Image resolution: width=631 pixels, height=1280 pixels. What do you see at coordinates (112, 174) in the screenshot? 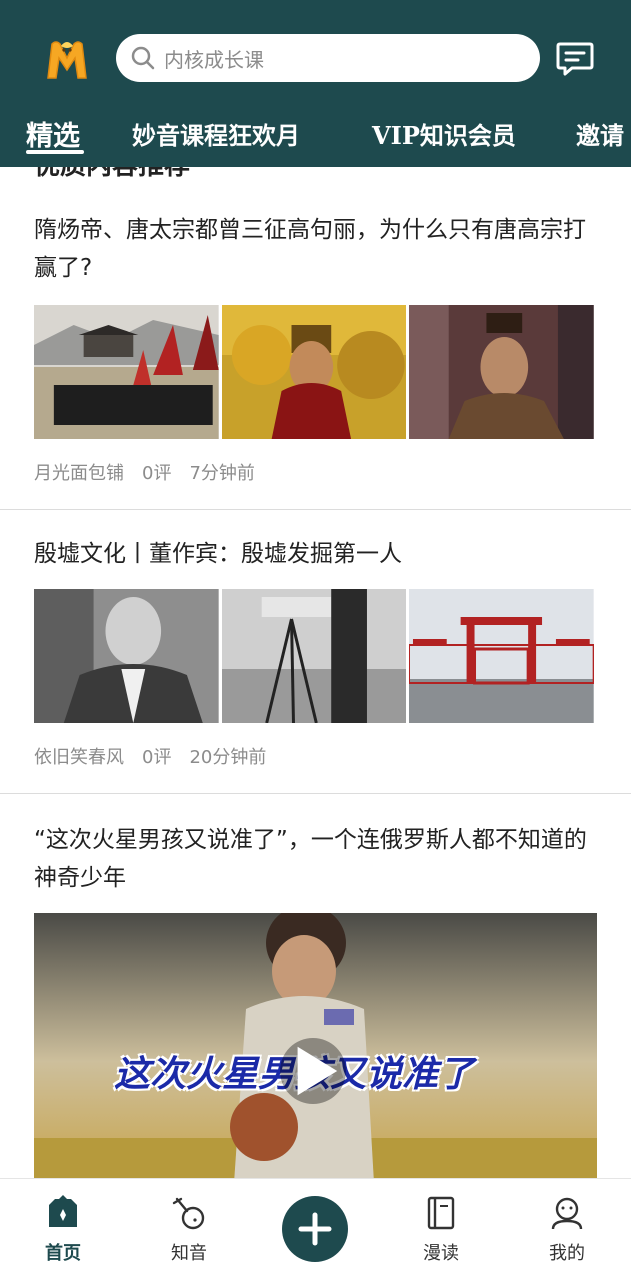
I see `section-heading: 优质内容推荐` at bounding box center [112, 174].